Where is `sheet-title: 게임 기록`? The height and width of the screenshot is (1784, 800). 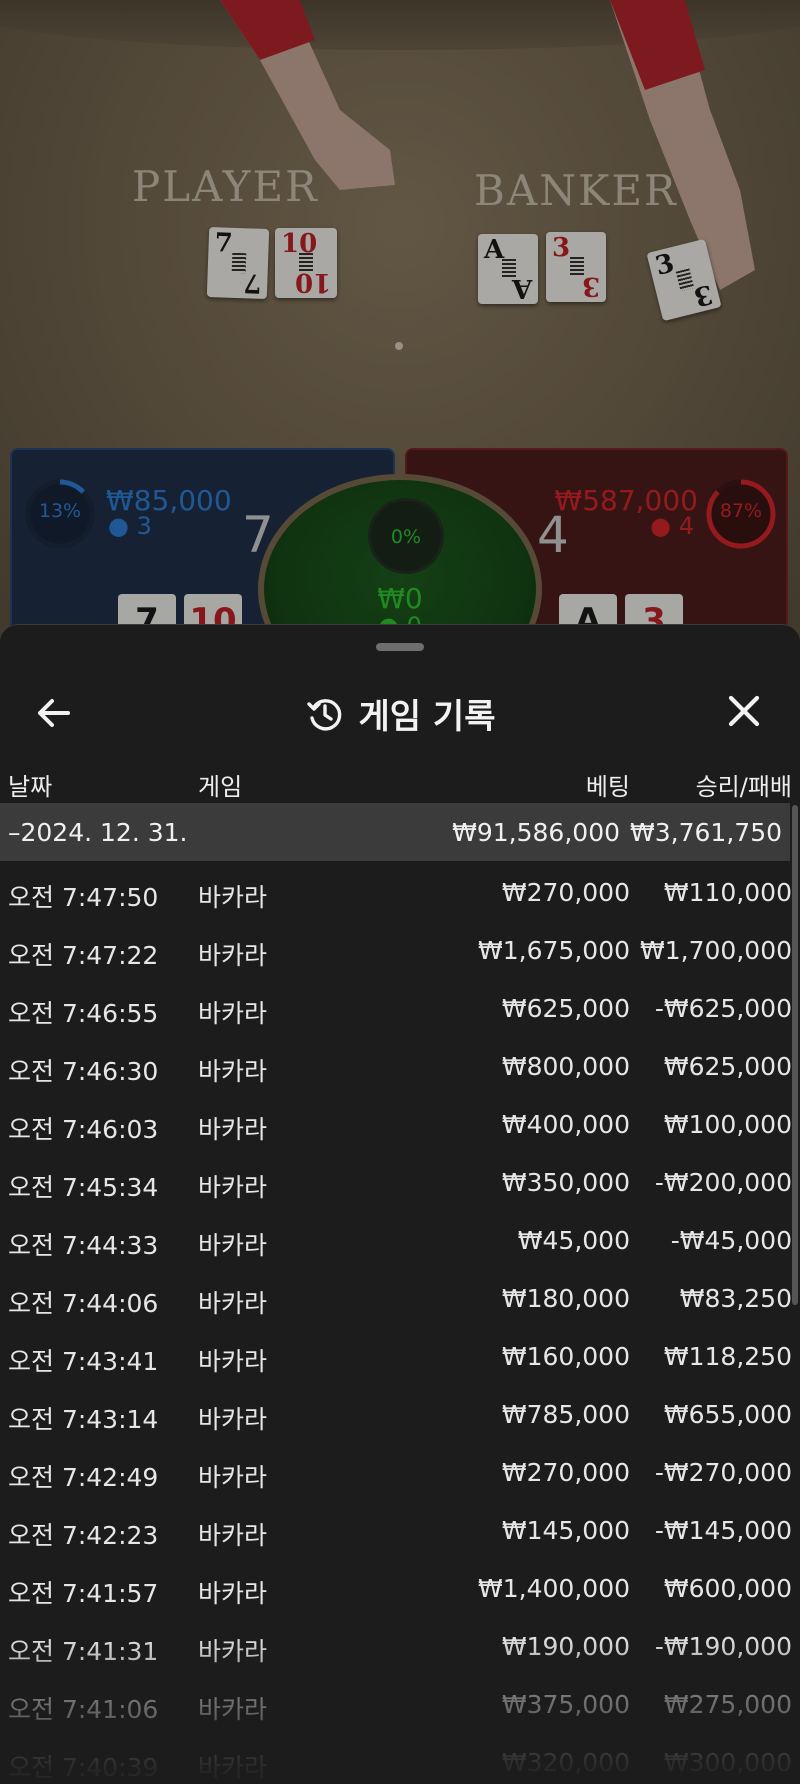 sheet-title: 게임 기록 is located at coordinates (427, 717).